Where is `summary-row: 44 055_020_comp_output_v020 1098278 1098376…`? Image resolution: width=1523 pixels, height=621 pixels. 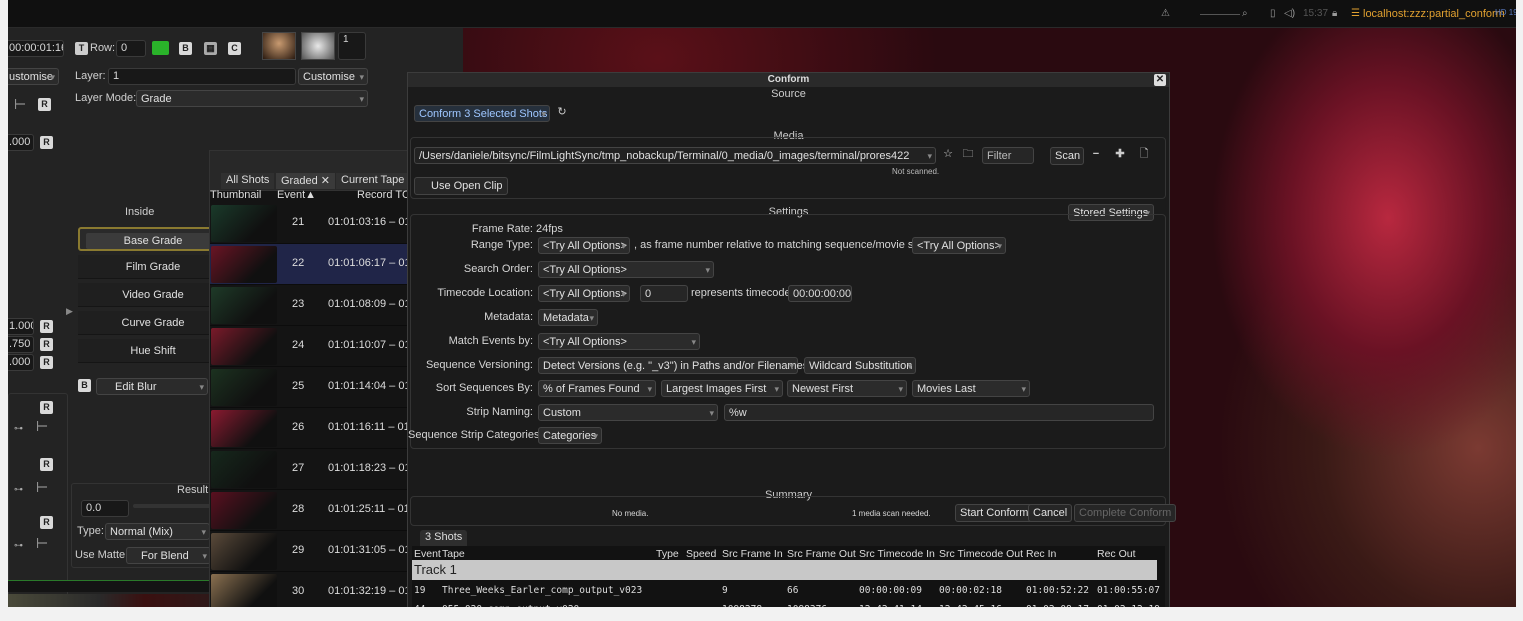
summary-row: 44 055_020_comp_output_v020 1098278 1098376… is located at coordinates (786, 604).